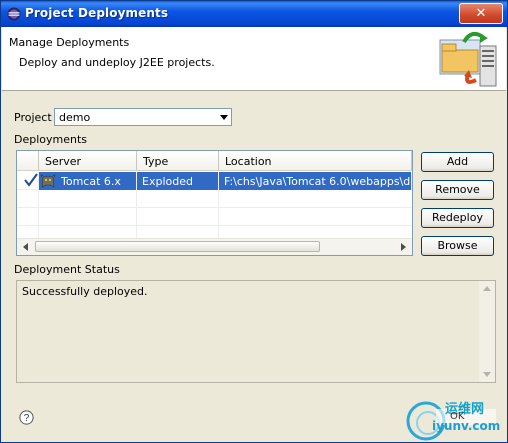 The width and height of the screenshot is (508, 443). What do you see at coordinates (178, 161) in the screenshot?
I see `column-header-type: Type` at bounding box center [178, 161].